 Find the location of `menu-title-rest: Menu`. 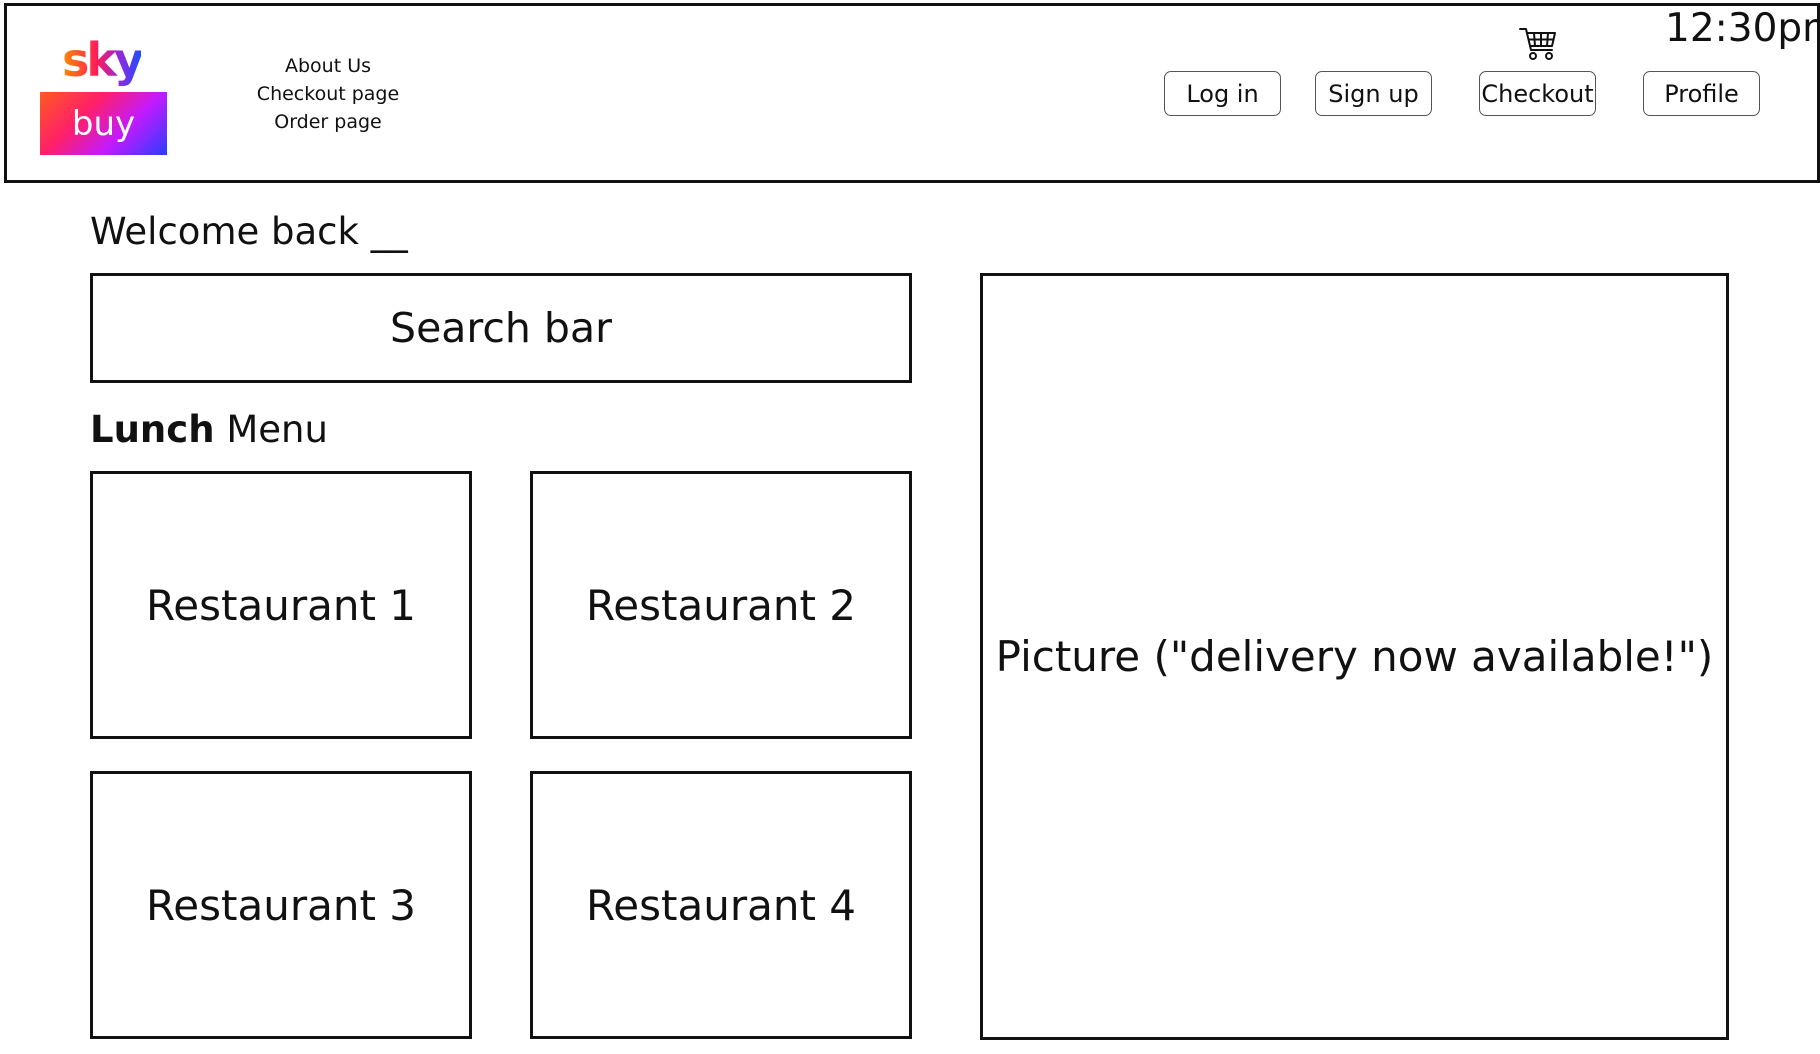

menu-title-rest: Menu is located at coordinates (277, 429).